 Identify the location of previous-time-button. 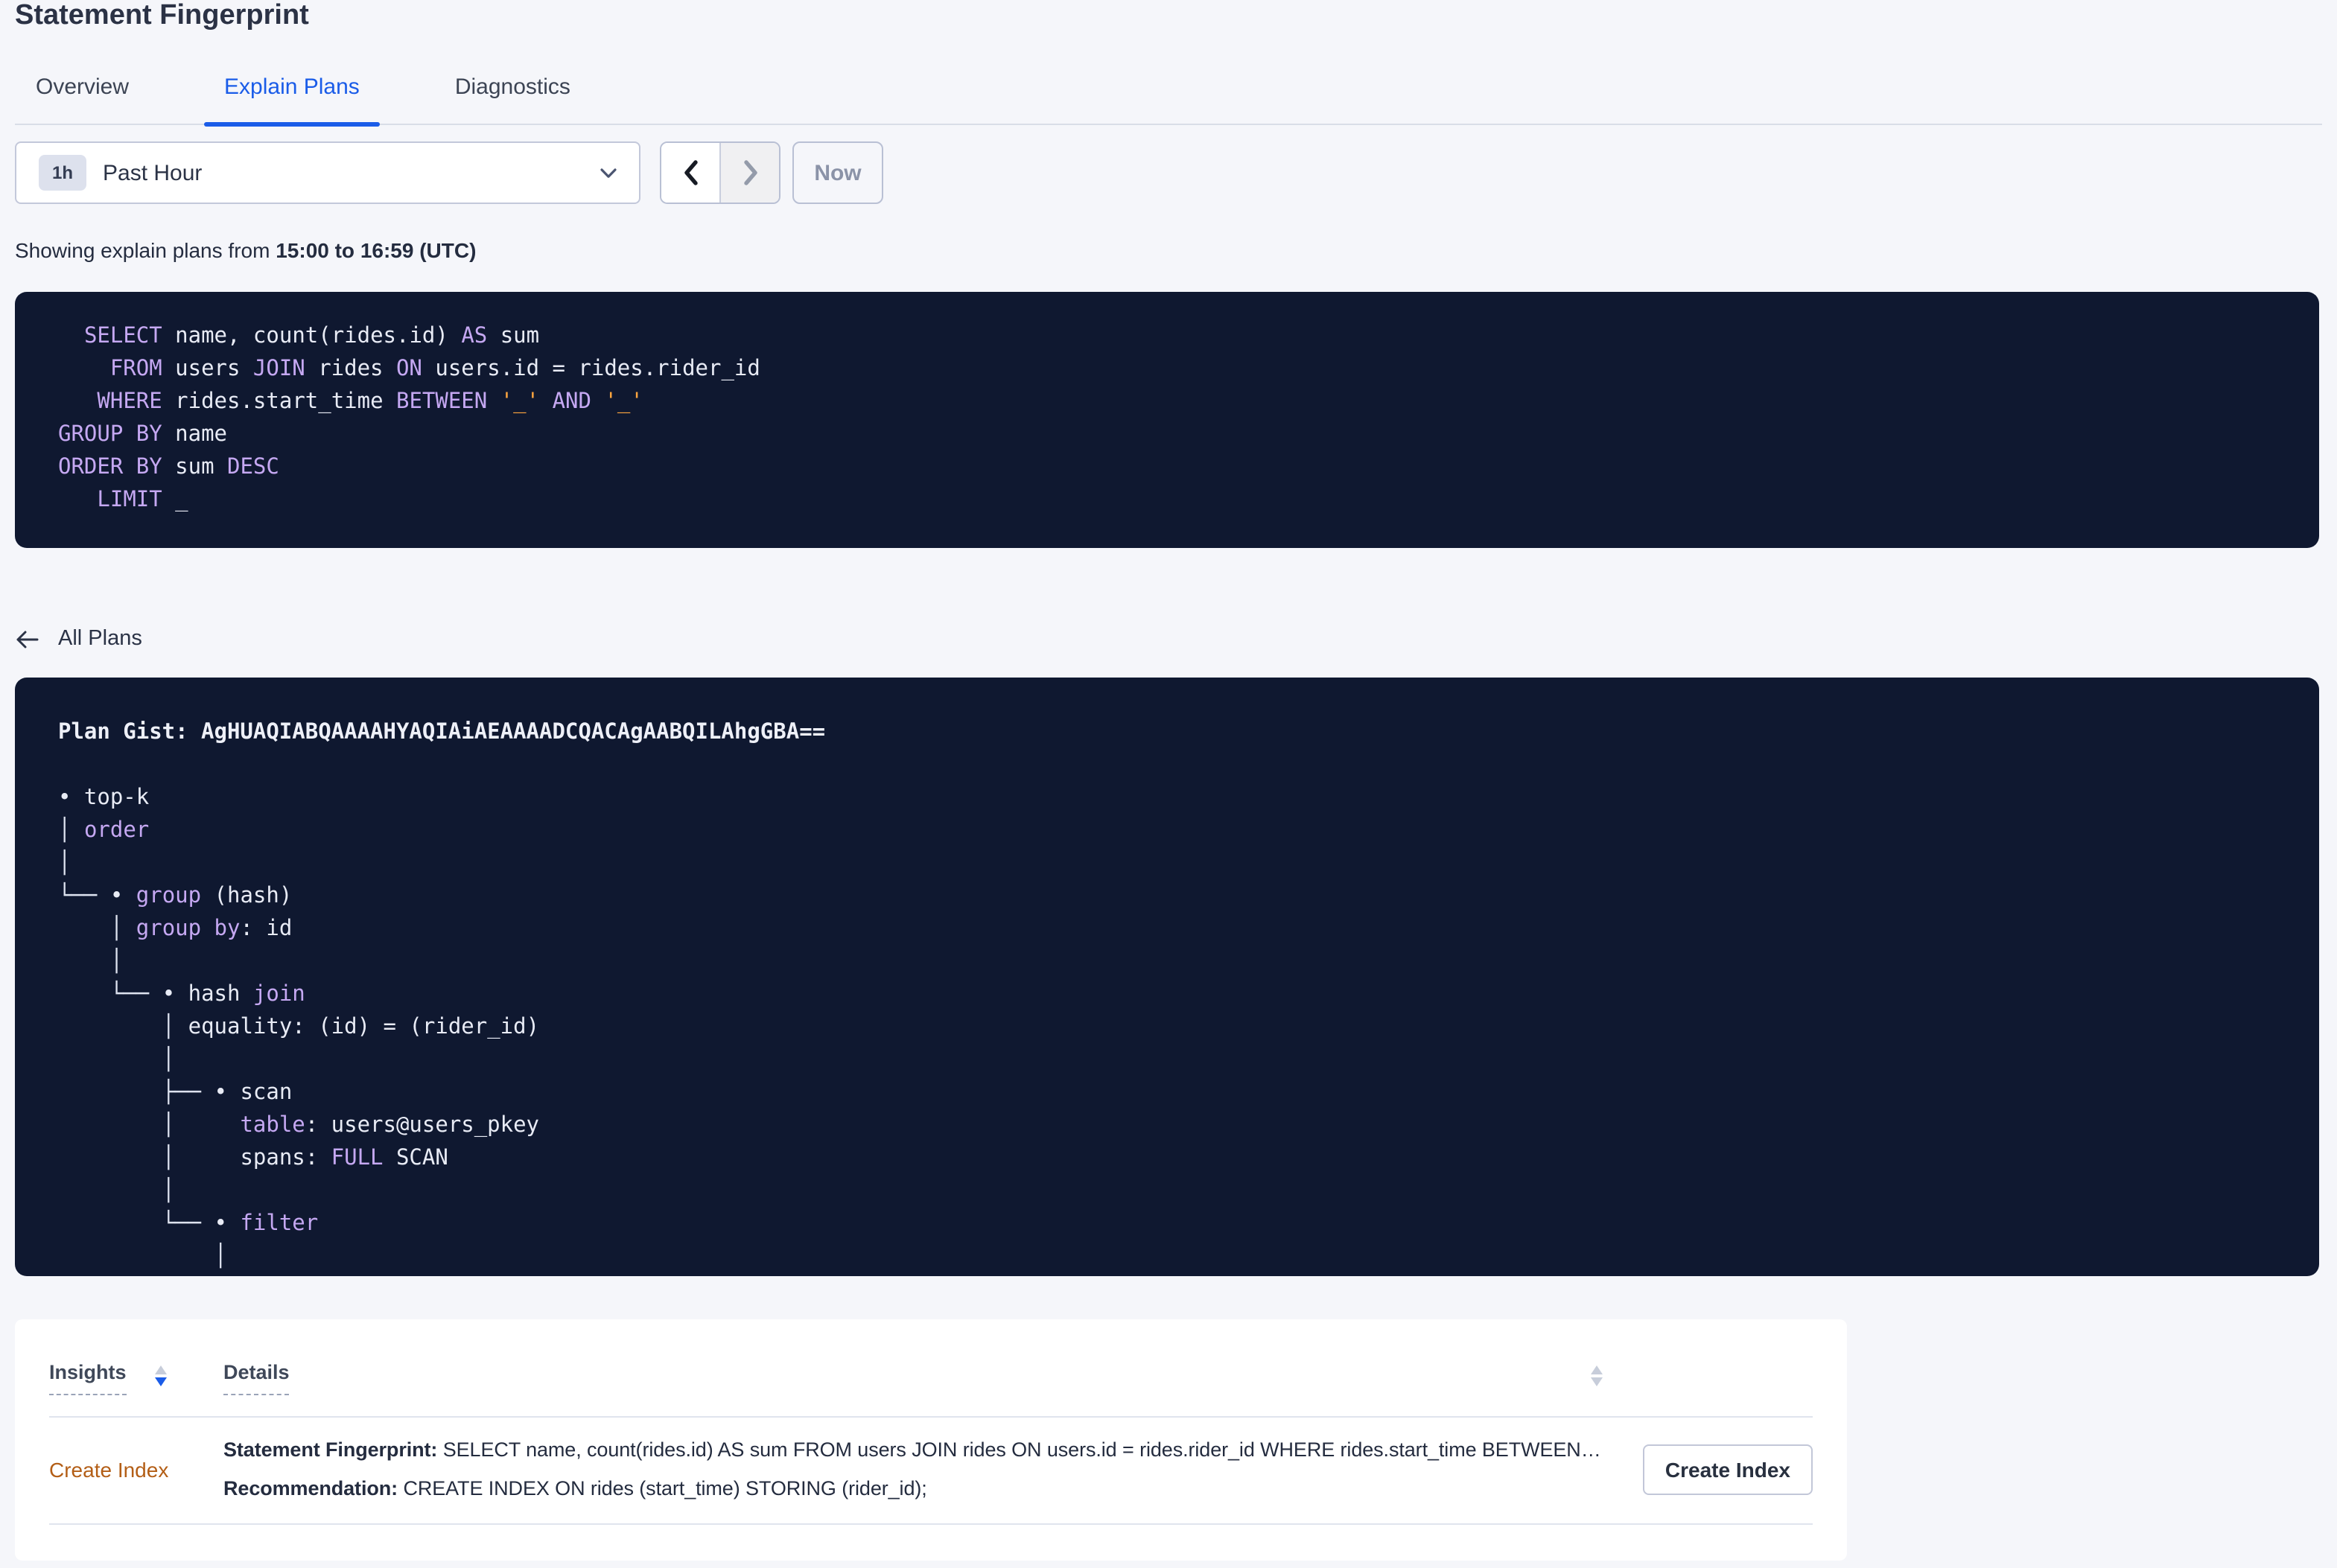
(690, 173).